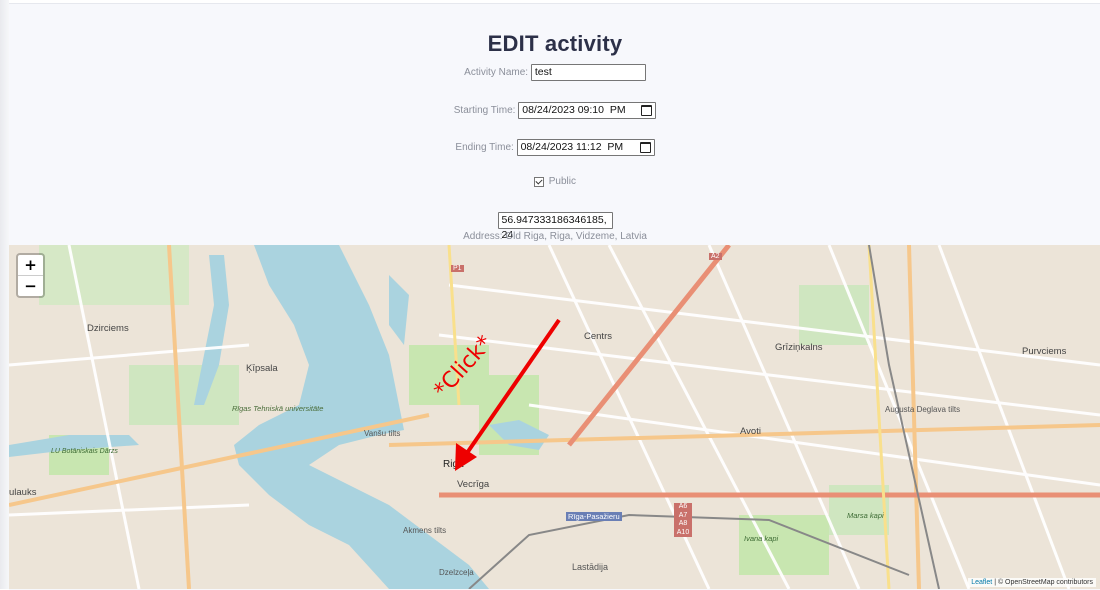  I want to click on road-badge-a6: A6, so click(683, 506).